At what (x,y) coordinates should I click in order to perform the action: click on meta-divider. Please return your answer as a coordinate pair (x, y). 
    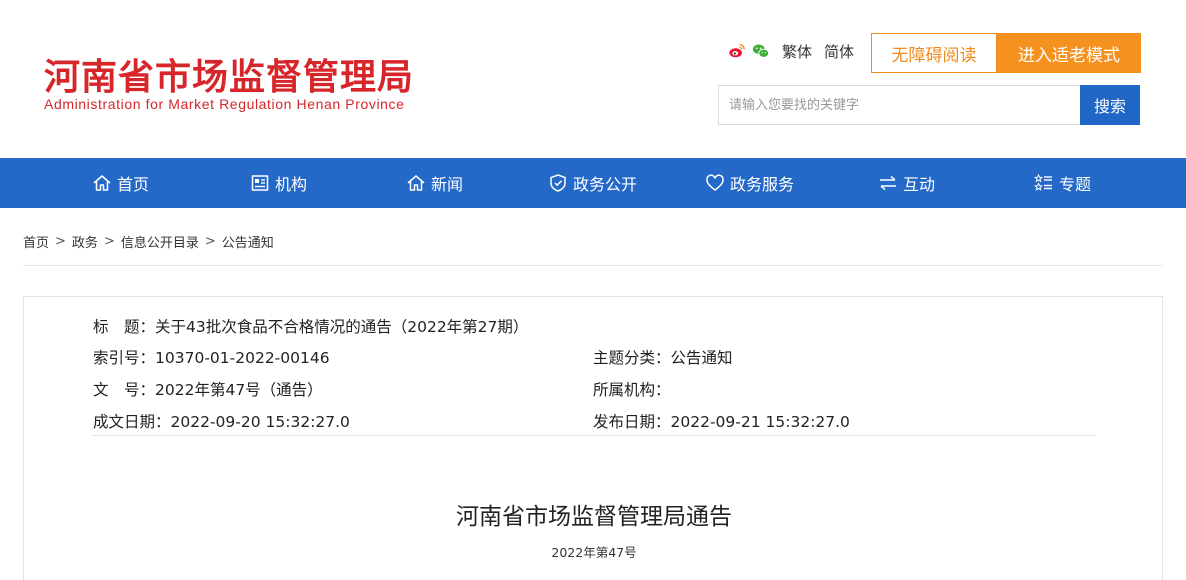
    Looking at the image, I should click on (594, 435).